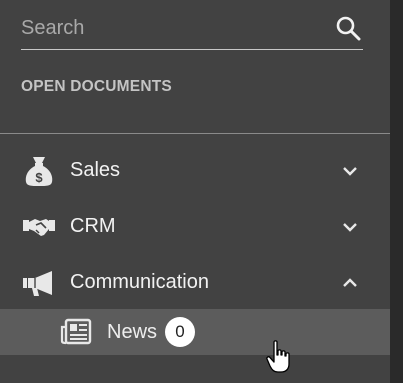  What do you see at coordinates (396, 191) in the screenshot?
I see `scroll-edge` at bounding box center [396, 191].